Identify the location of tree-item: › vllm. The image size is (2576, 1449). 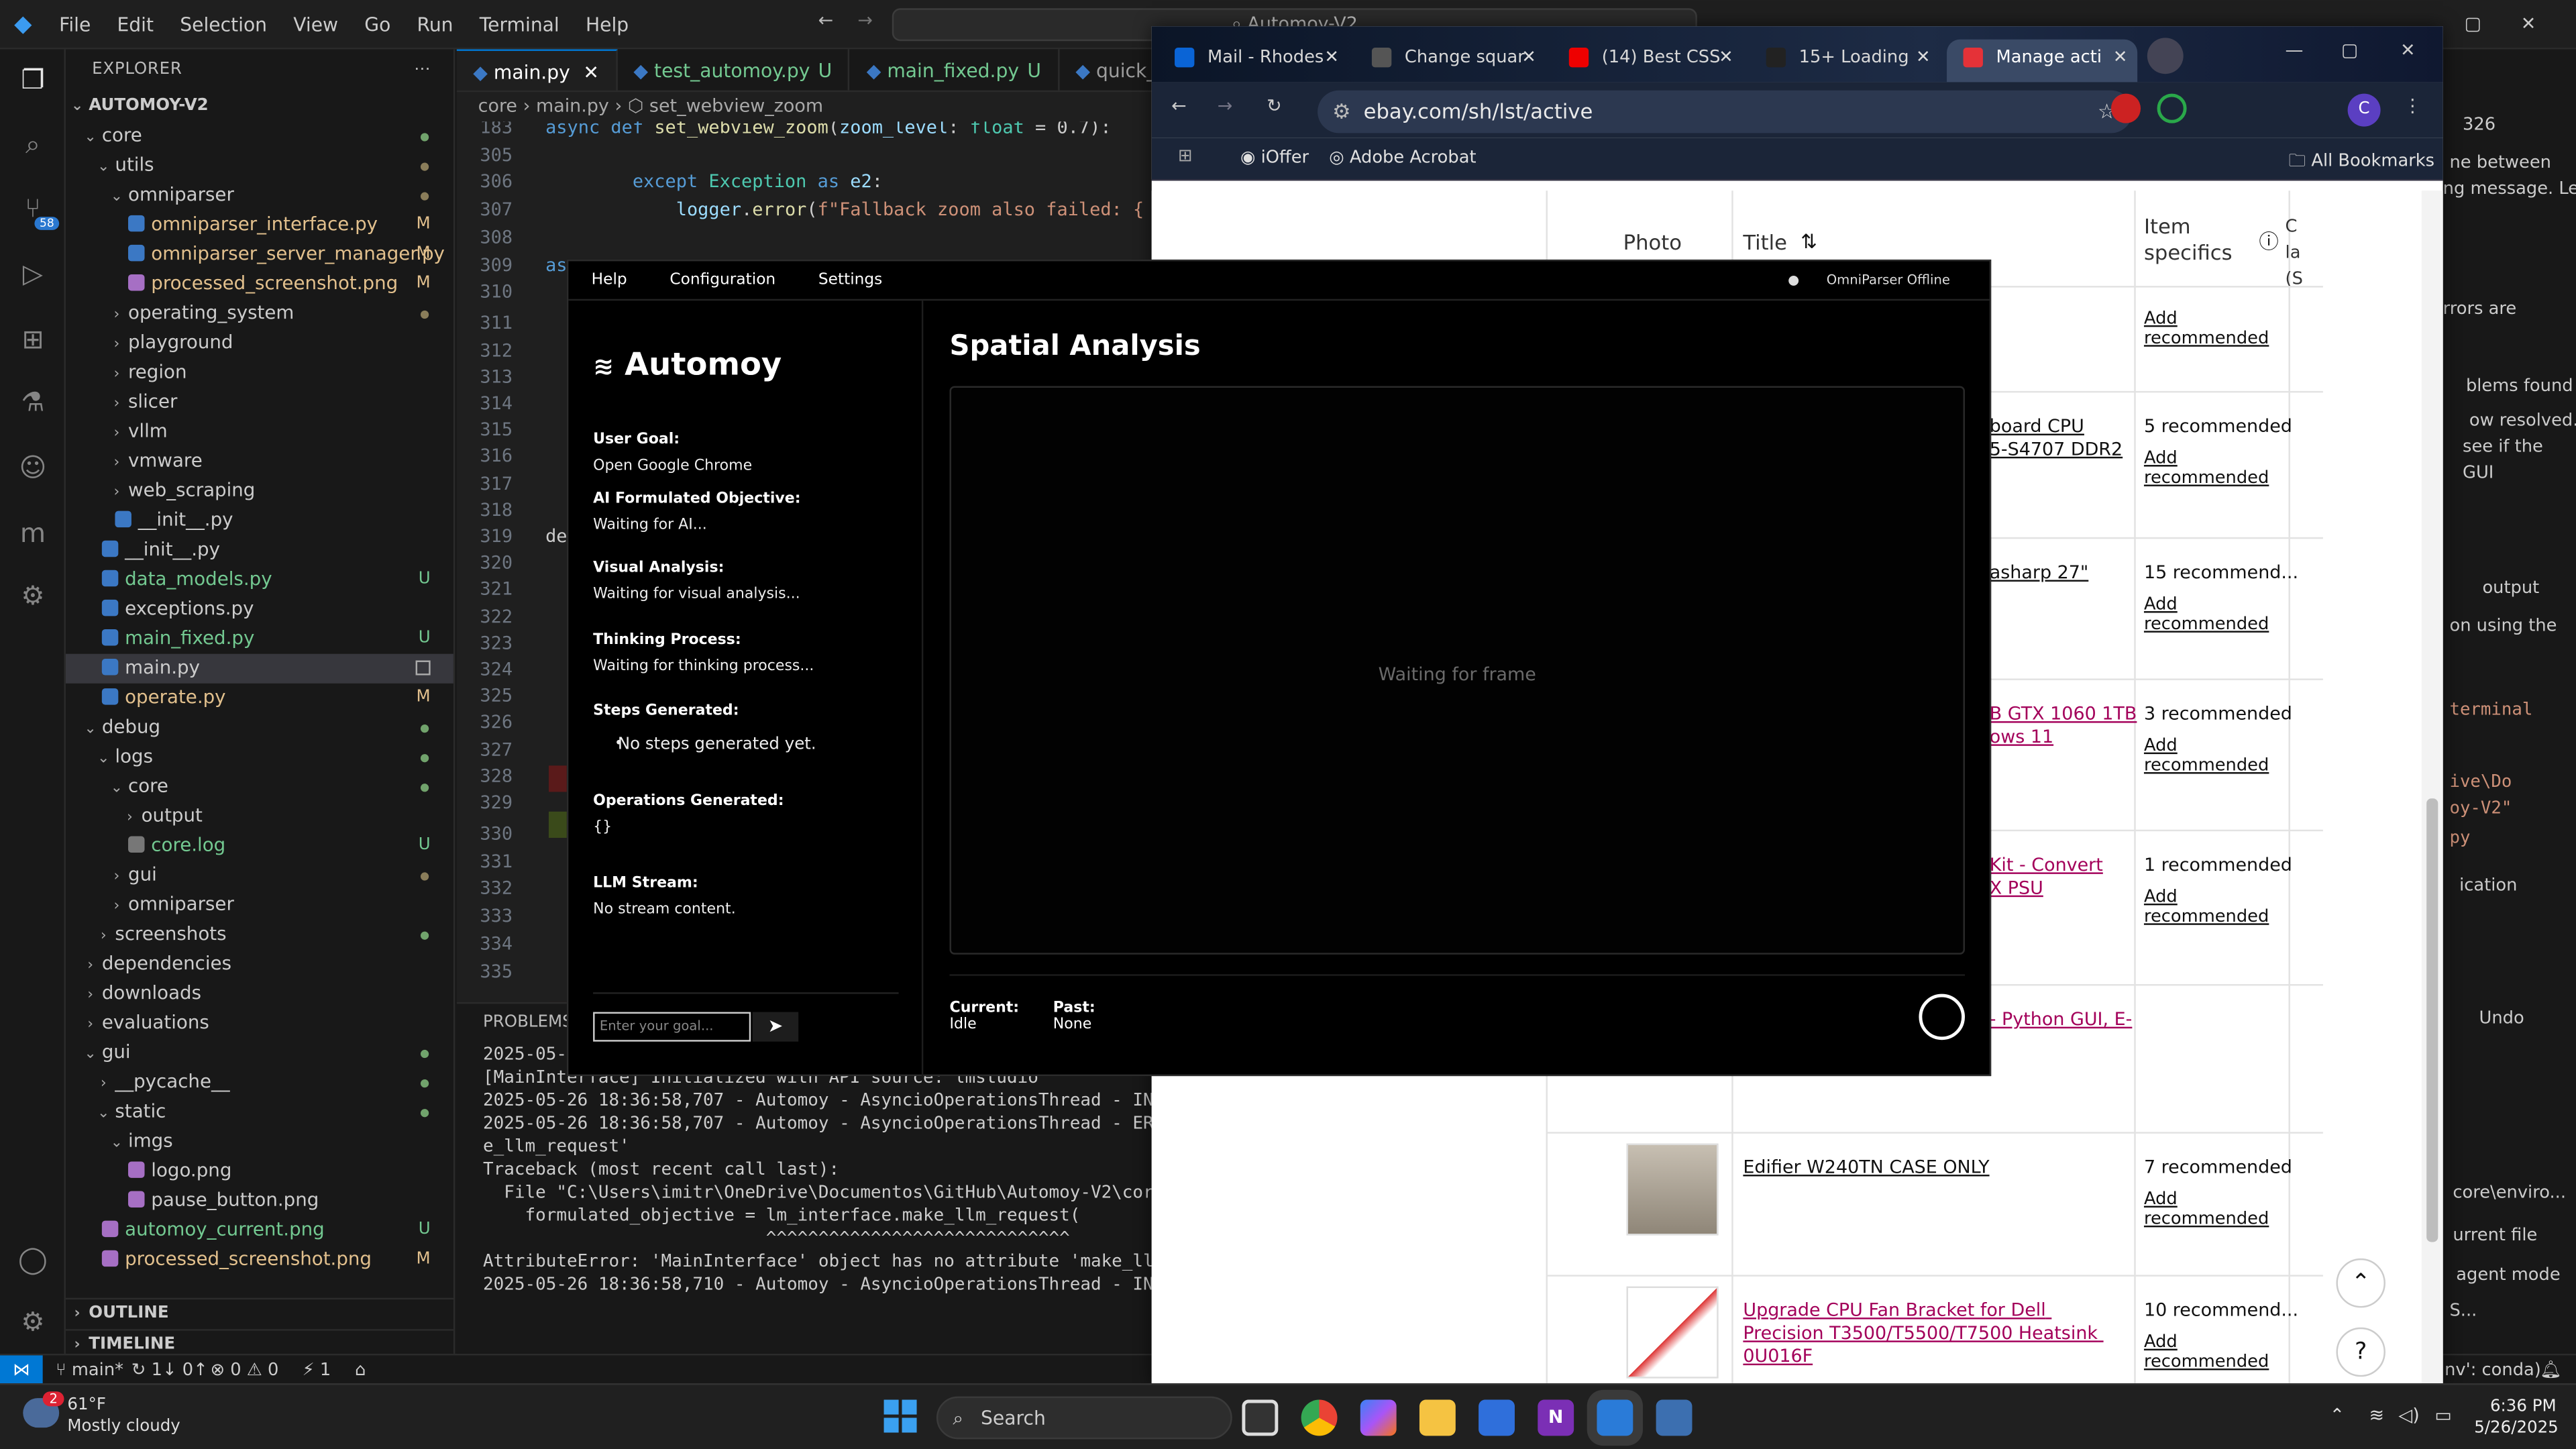
(259, 432).